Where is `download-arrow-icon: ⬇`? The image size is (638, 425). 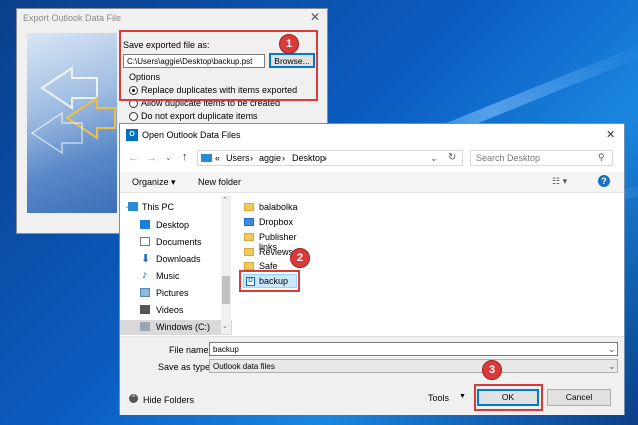
download-arrow-icon: ⬇ is located at coordinates (146, 259).